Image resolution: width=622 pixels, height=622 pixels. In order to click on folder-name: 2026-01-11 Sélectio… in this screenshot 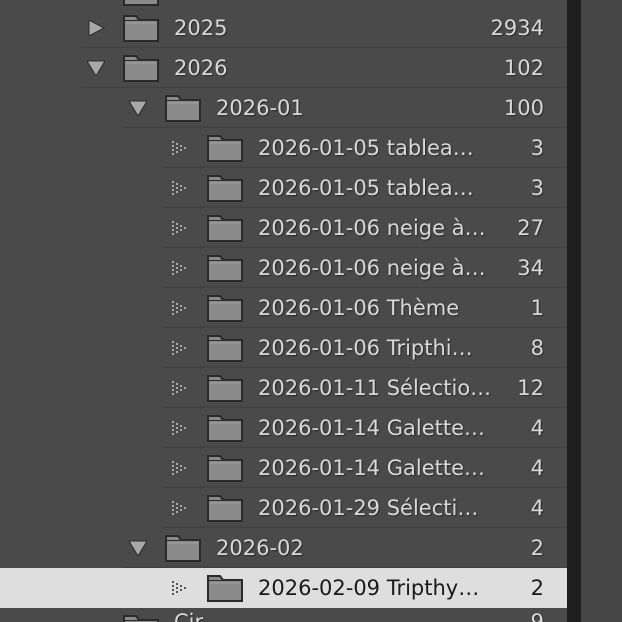, I will do `click(375, 388)`.